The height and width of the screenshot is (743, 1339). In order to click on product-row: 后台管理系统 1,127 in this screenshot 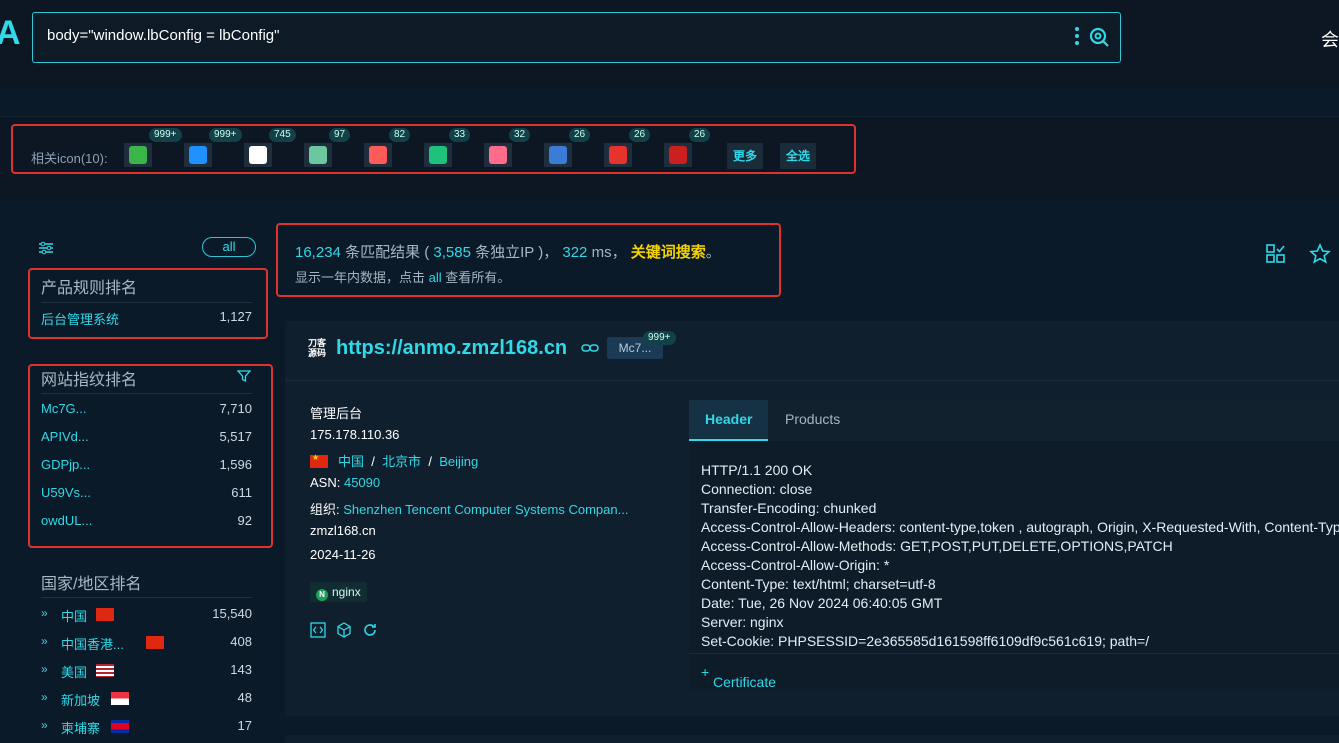, I will do `click(146, 317)`.